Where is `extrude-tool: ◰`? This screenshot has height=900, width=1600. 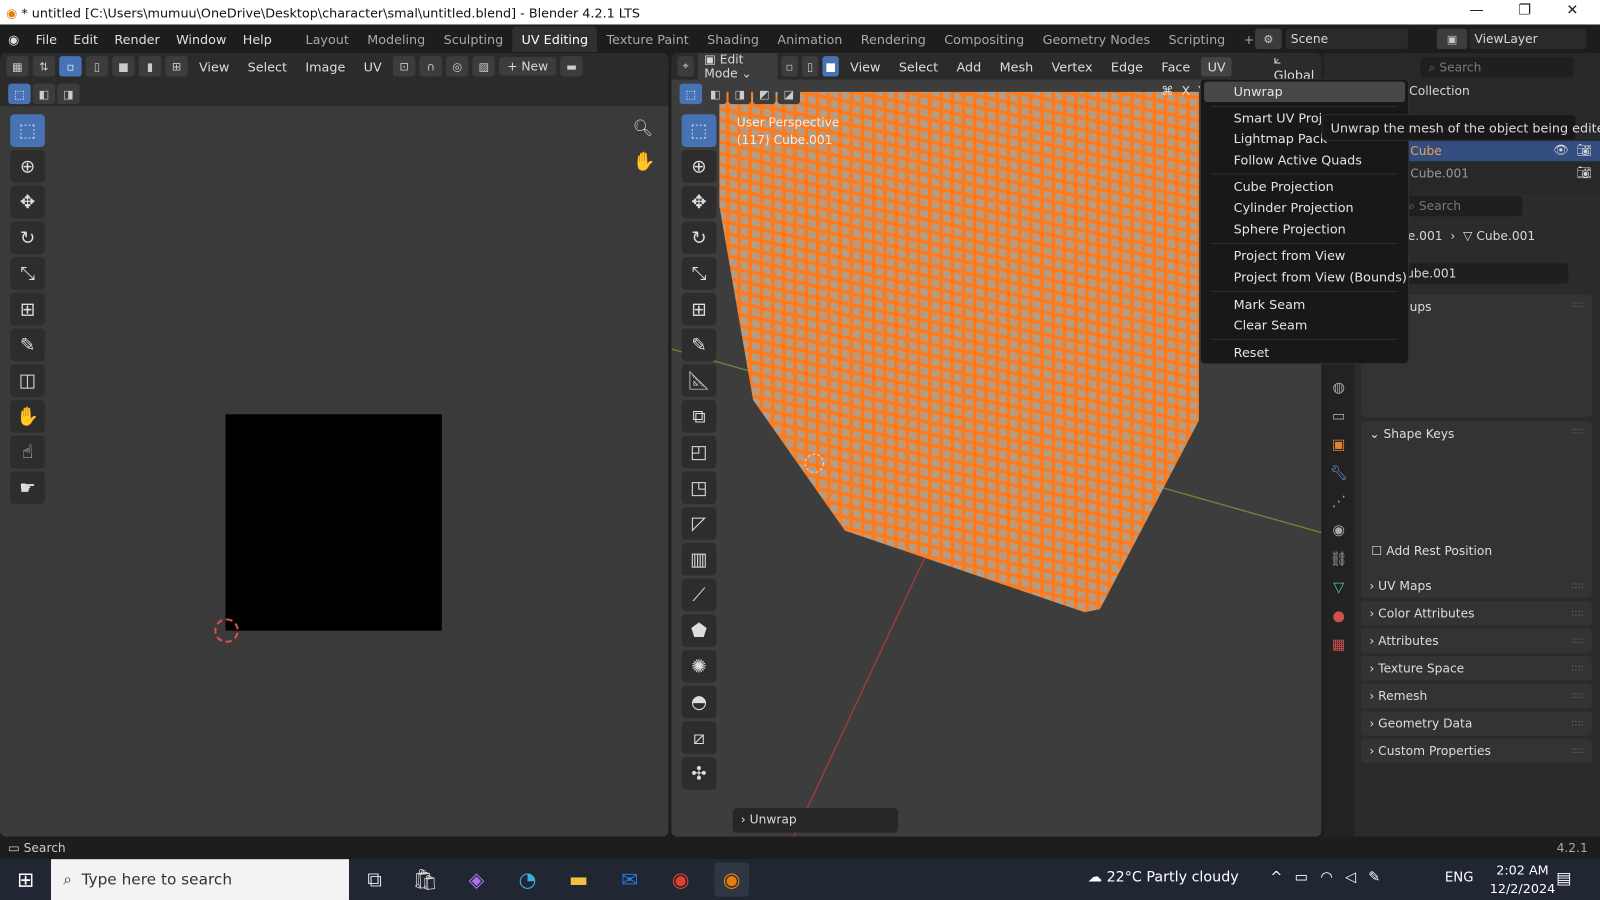 extrude-tool: ◰ is located at coordinates (699, 452).